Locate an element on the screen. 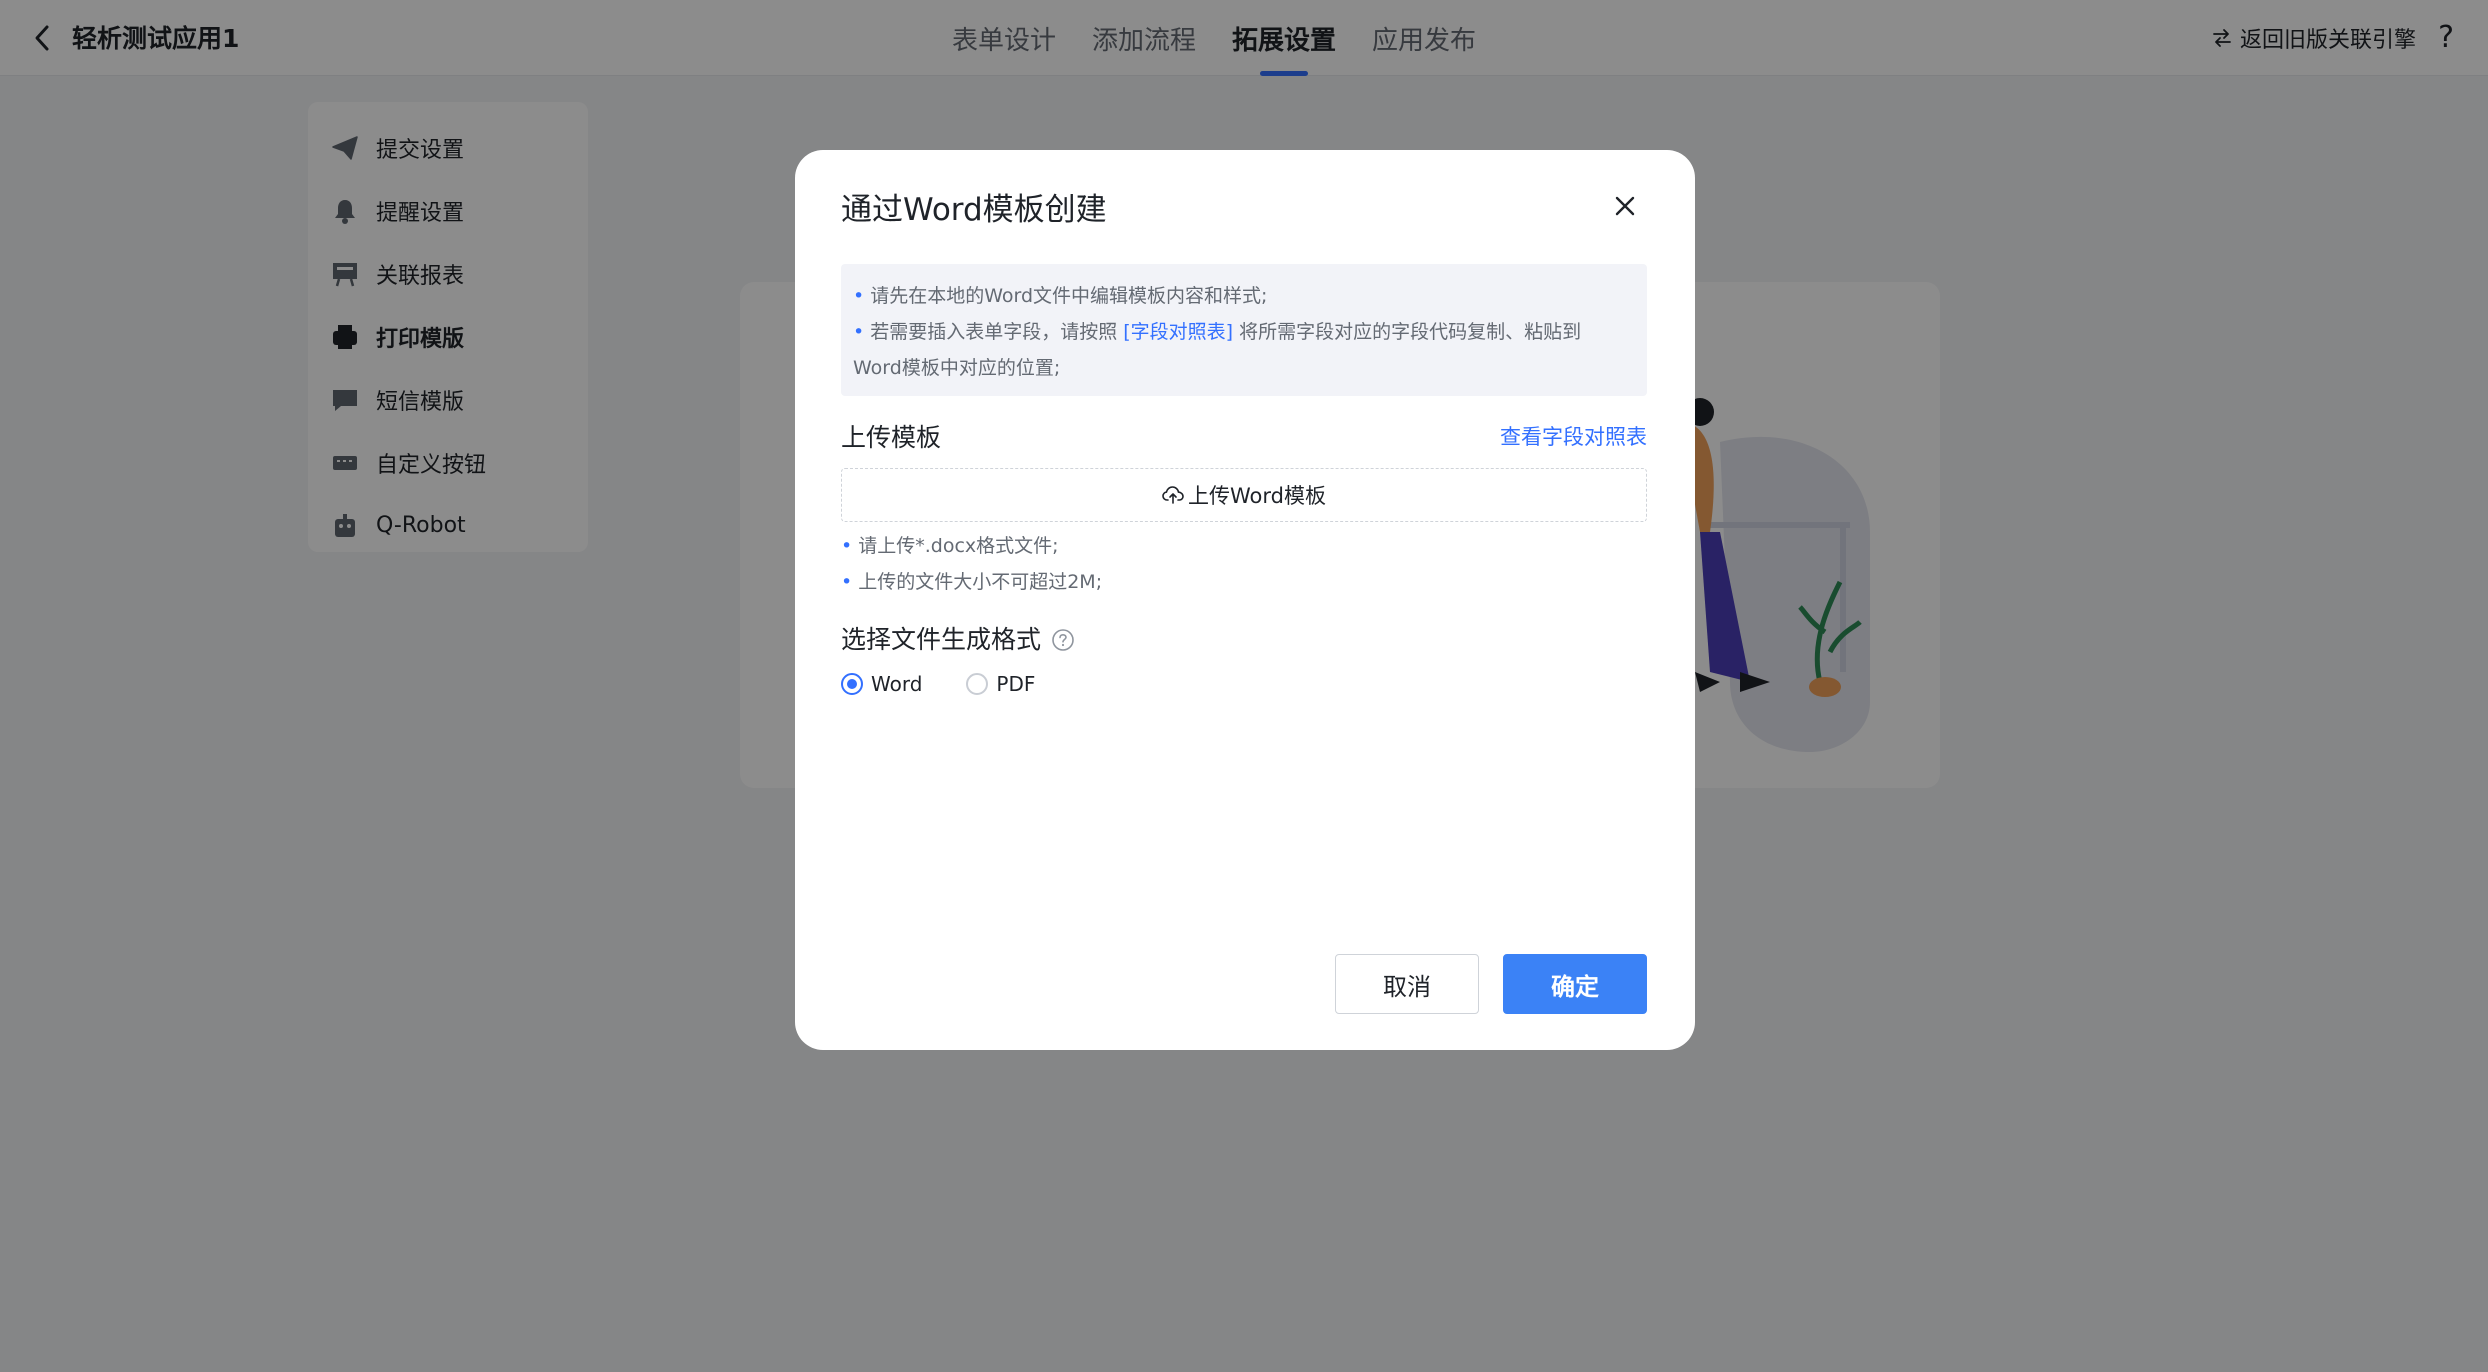  upload-hints: • 请上传*.docx格式文件; • 上传的文件大小不可超过2M; is located at coordinates (971, 564).